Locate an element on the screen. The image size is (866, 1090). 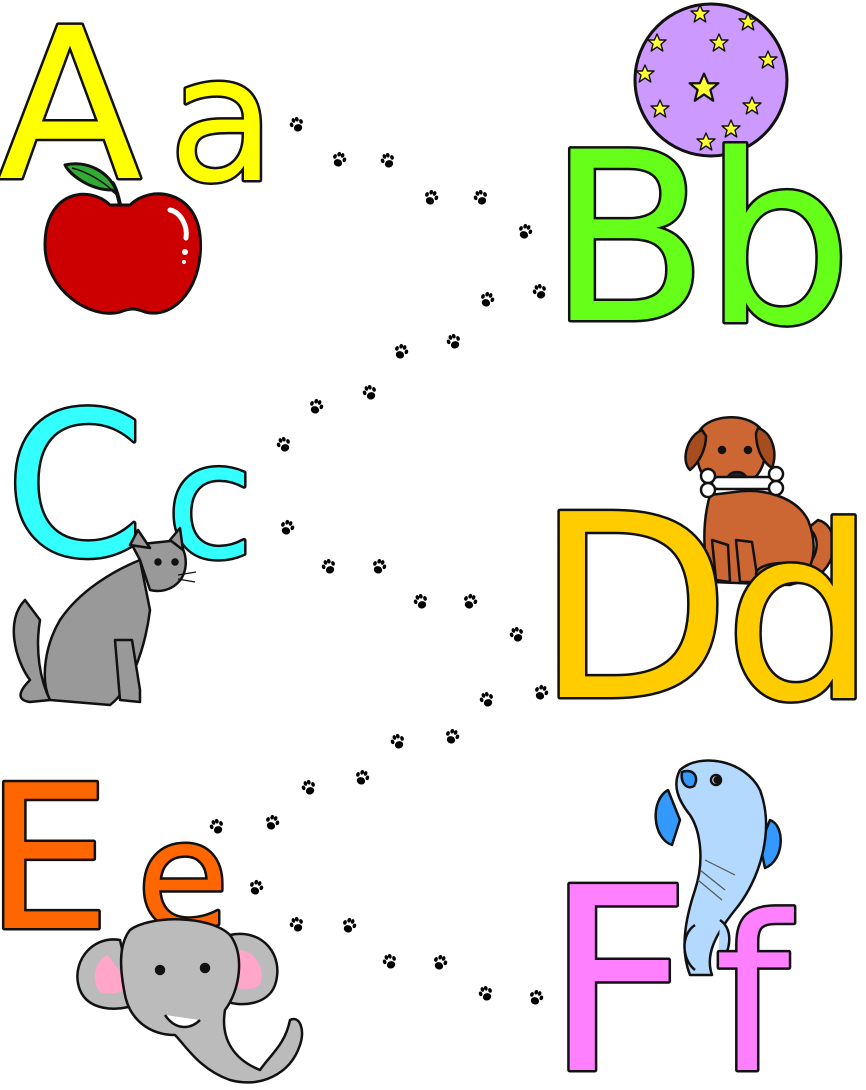
letter-pair-b: B b is located at coordinates (700, 241).